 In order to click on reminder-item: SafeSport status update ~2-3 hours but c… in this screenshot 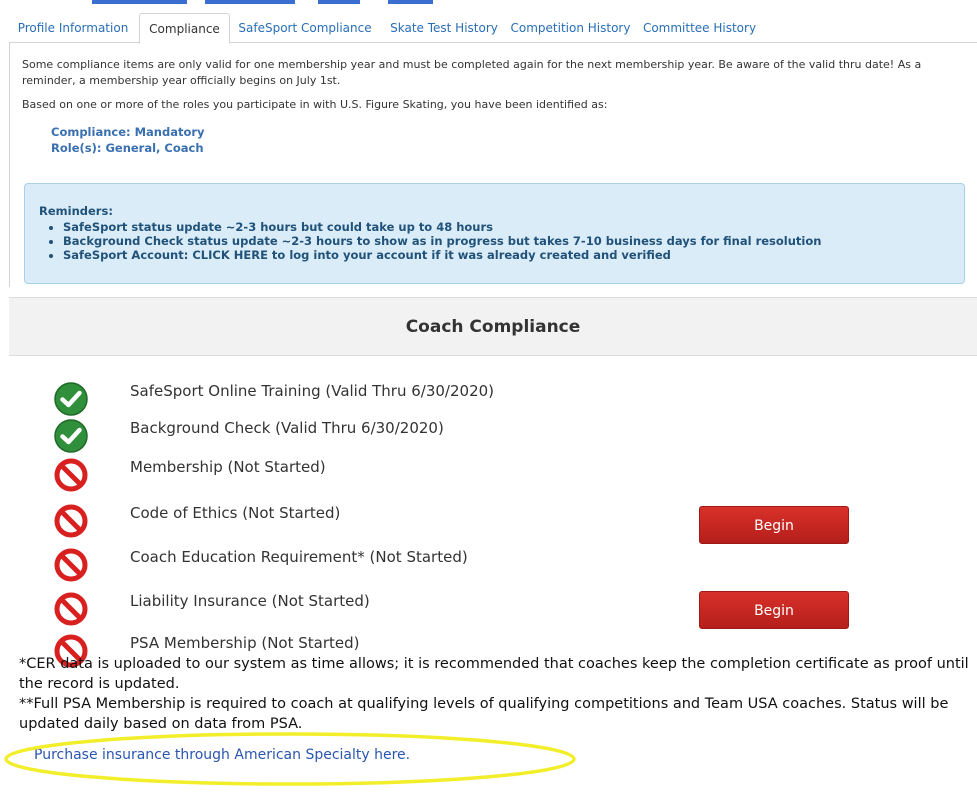, I will do `click(504, 227)`.